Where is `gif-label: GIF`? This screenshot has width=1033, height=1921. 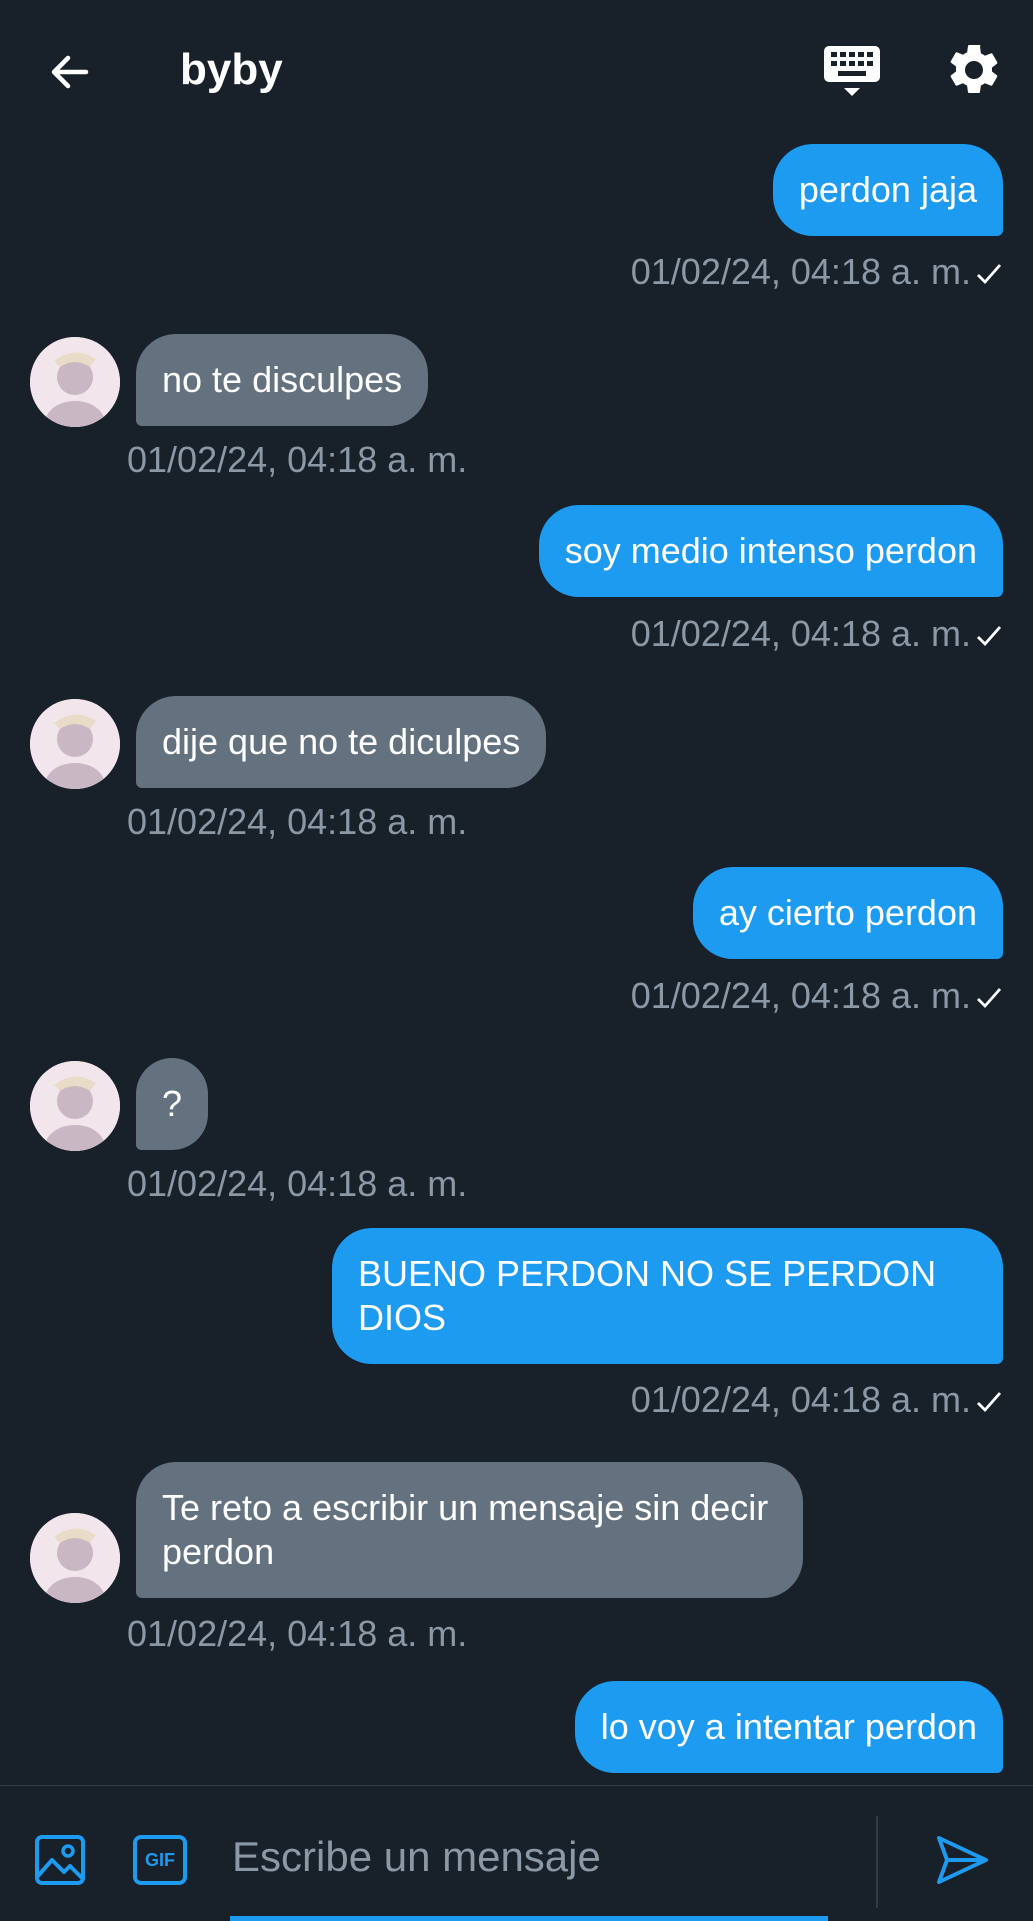
gif-label: GIF is located at coordinates (160, 1860).